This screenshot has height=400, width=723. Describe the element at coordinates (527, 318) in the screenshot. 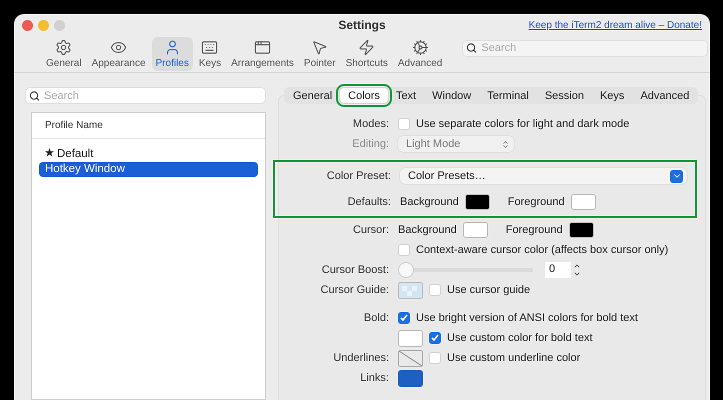

I see `option-label: Use bright version of ANSI colors for bold text` at that location.